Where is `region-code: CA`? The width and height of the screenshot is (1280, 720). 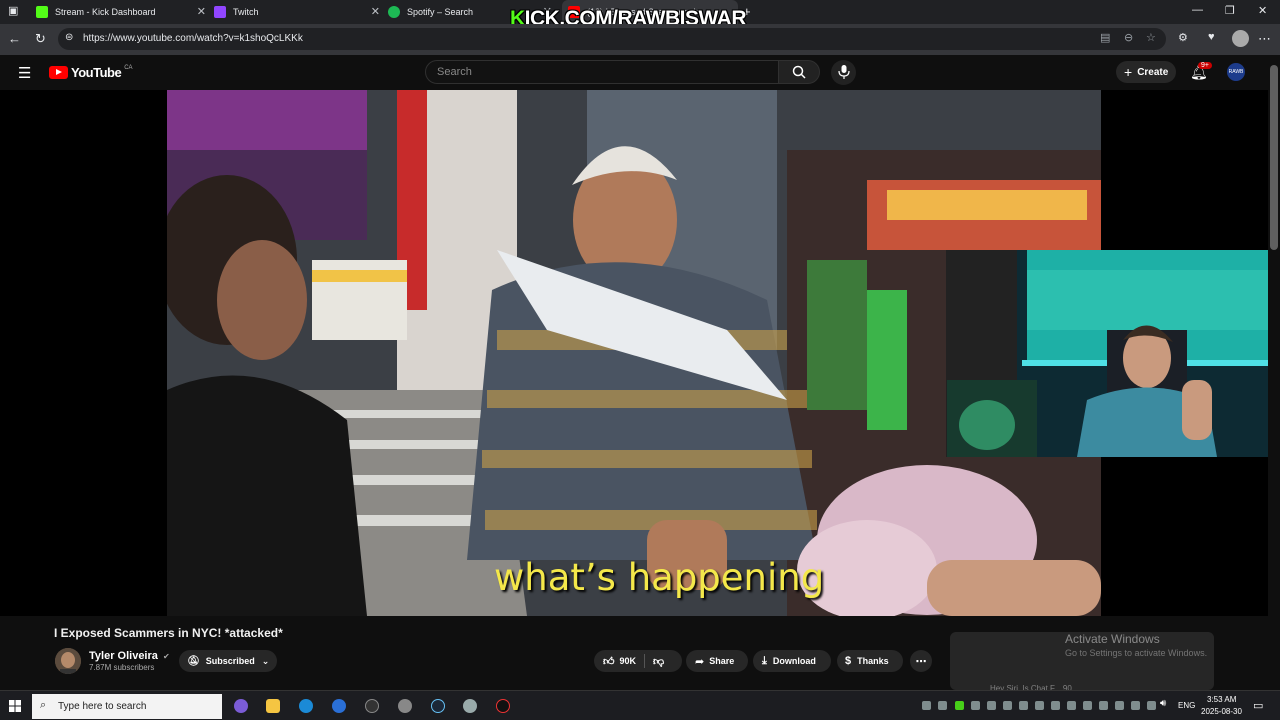
region-code: CA is located at coordinates (128, 67).